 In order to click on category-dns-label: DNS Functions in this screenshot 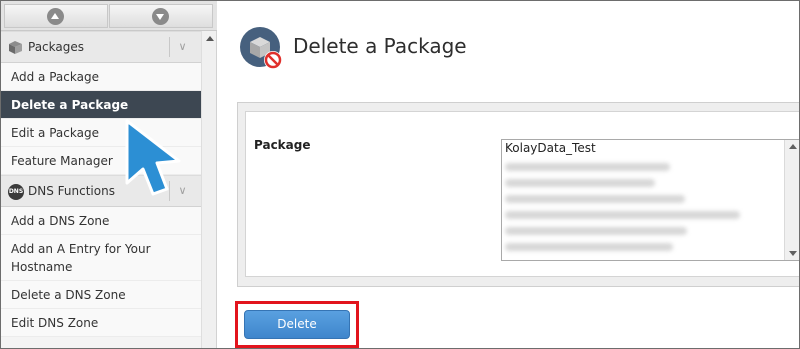, I will do `click(71, 191)`.